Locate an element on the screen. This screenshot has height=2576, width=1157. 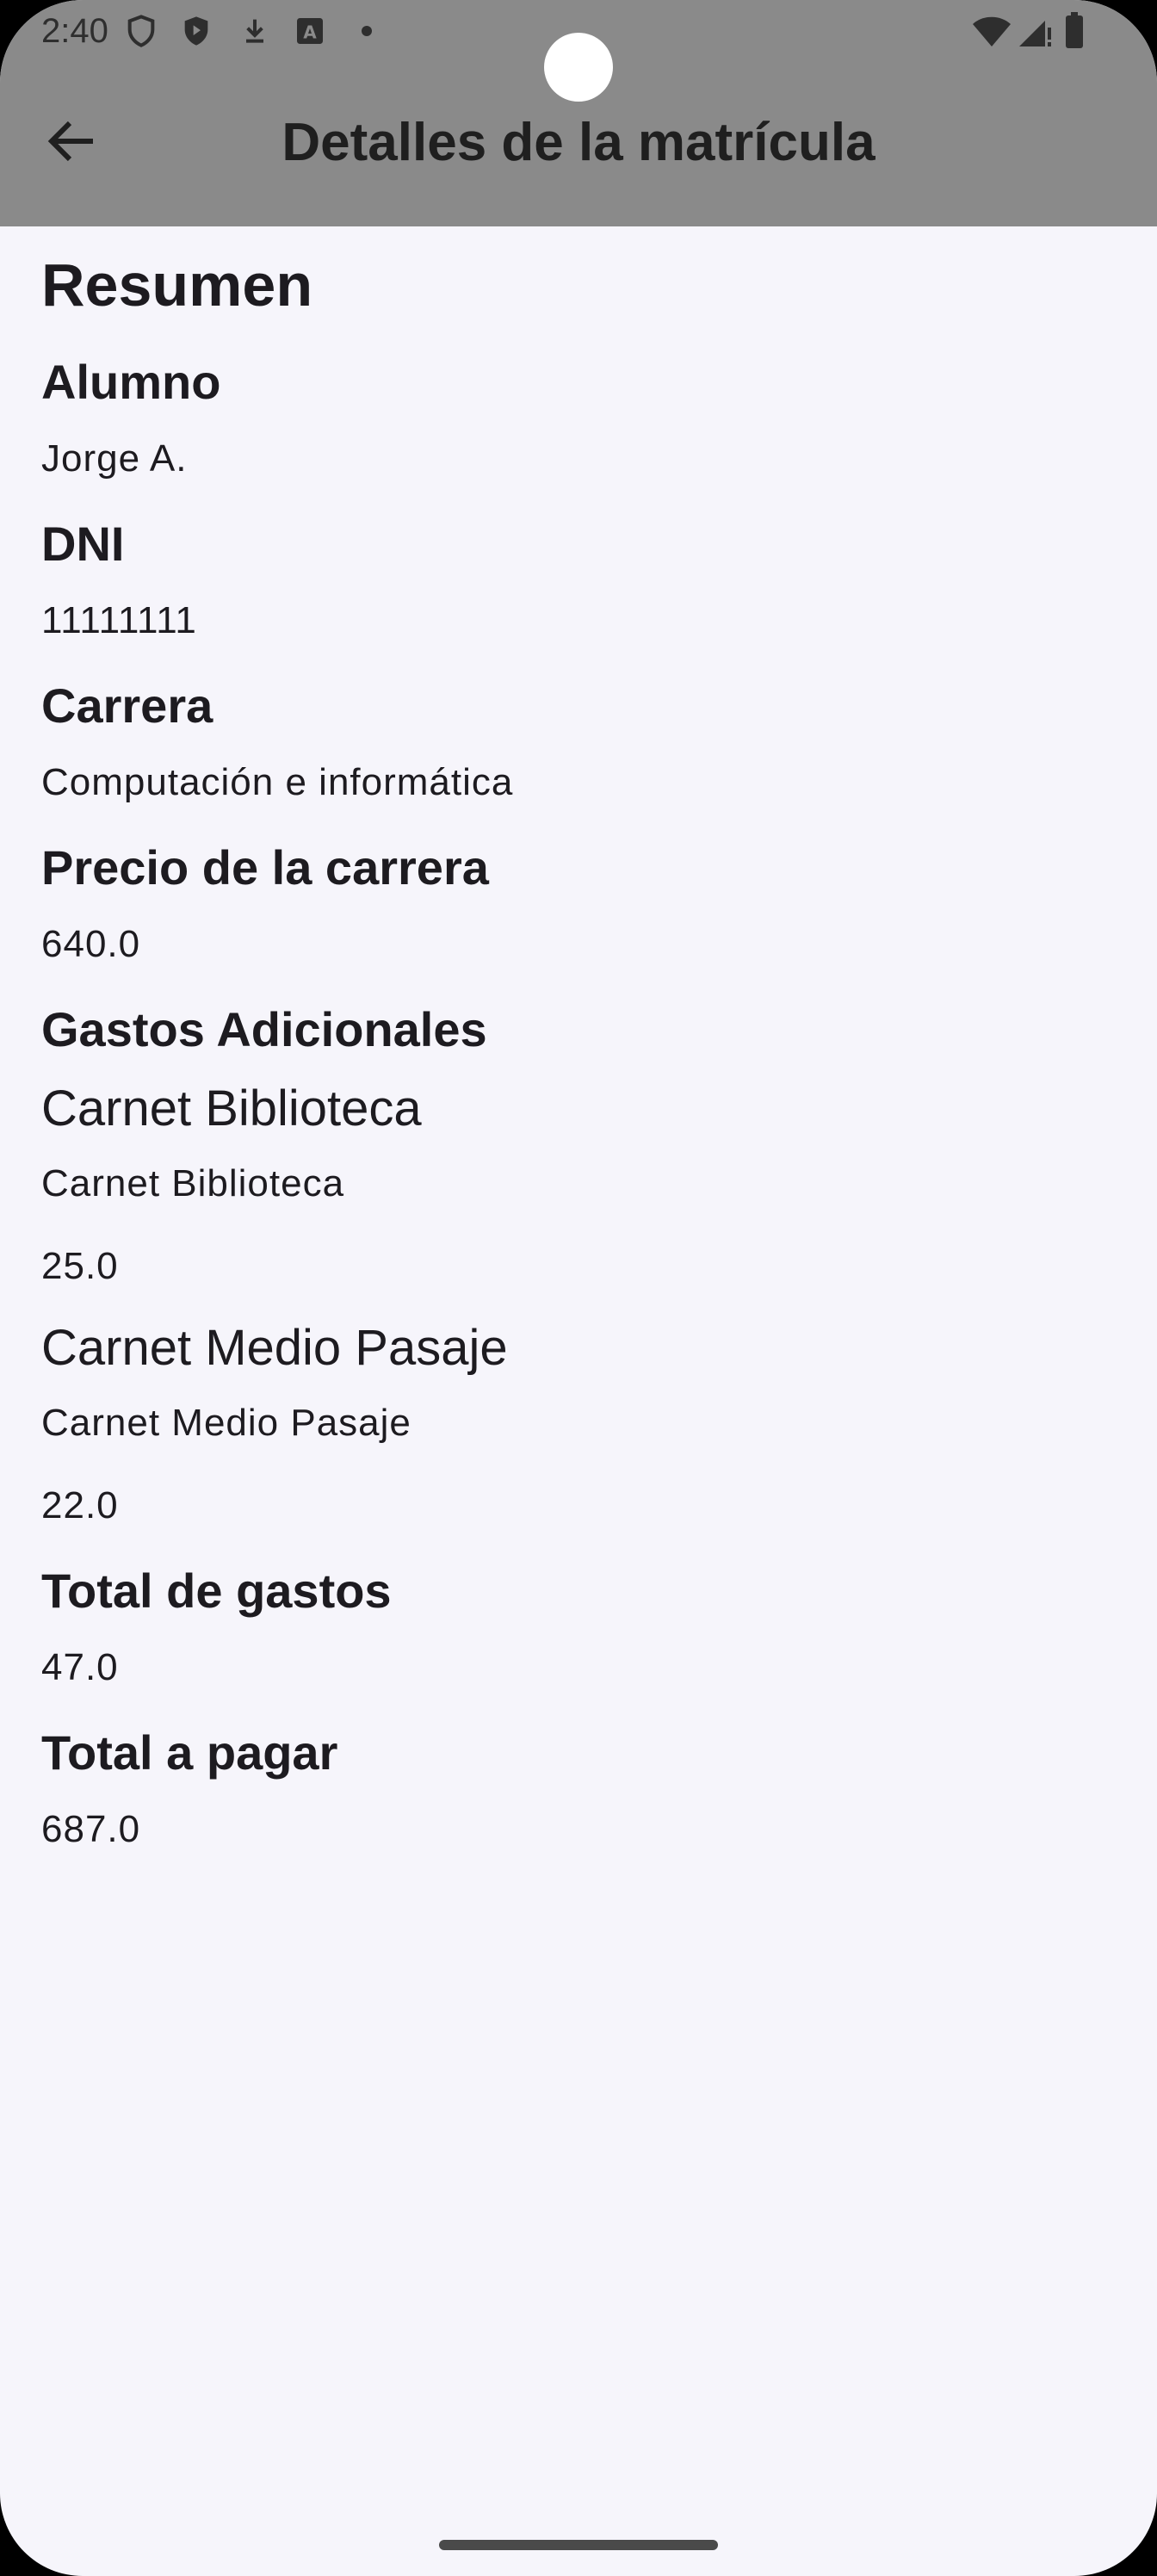
summary-heading: Resumen is located at coordinates (177, 285).